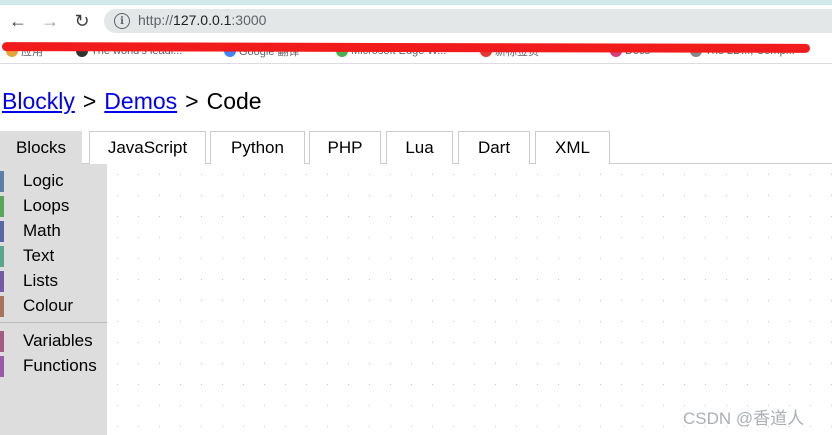 Image resolution: width=832 pixels, height=435 pixels. I want to click on url-scheme: http://, so click(156, 20).